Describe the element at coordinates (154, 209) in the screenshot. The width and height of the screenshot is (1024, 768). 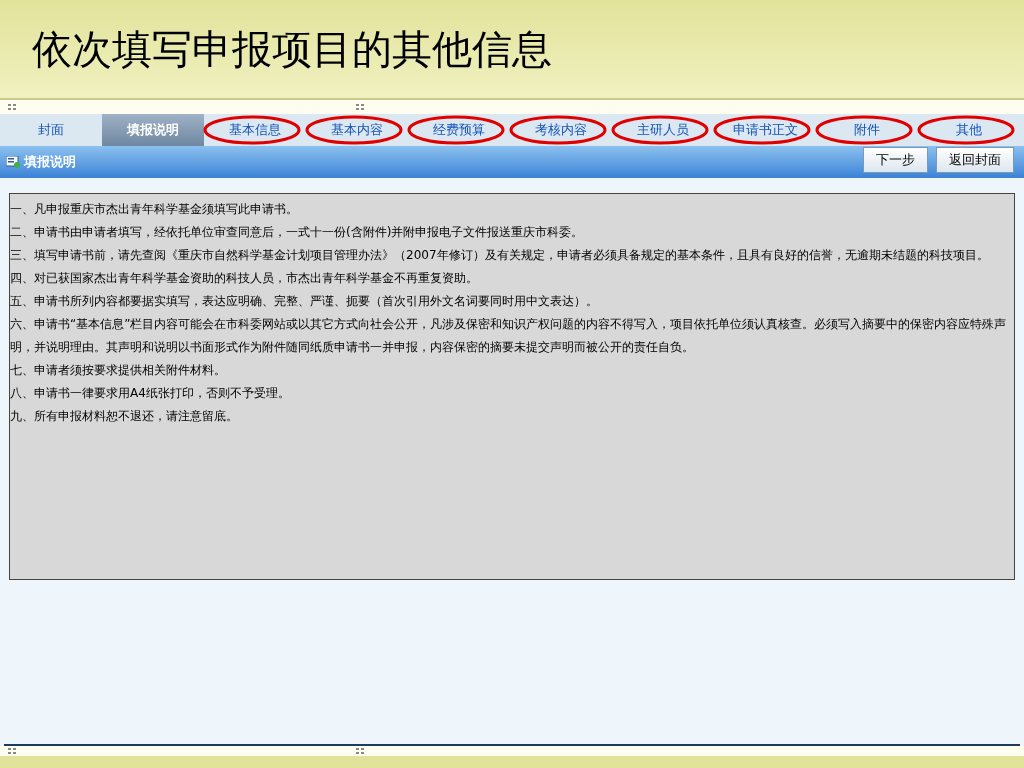
I see `instruction-text: 一、凡申报重庆市杰出青年科学基金须填写此申请书。` at that location.